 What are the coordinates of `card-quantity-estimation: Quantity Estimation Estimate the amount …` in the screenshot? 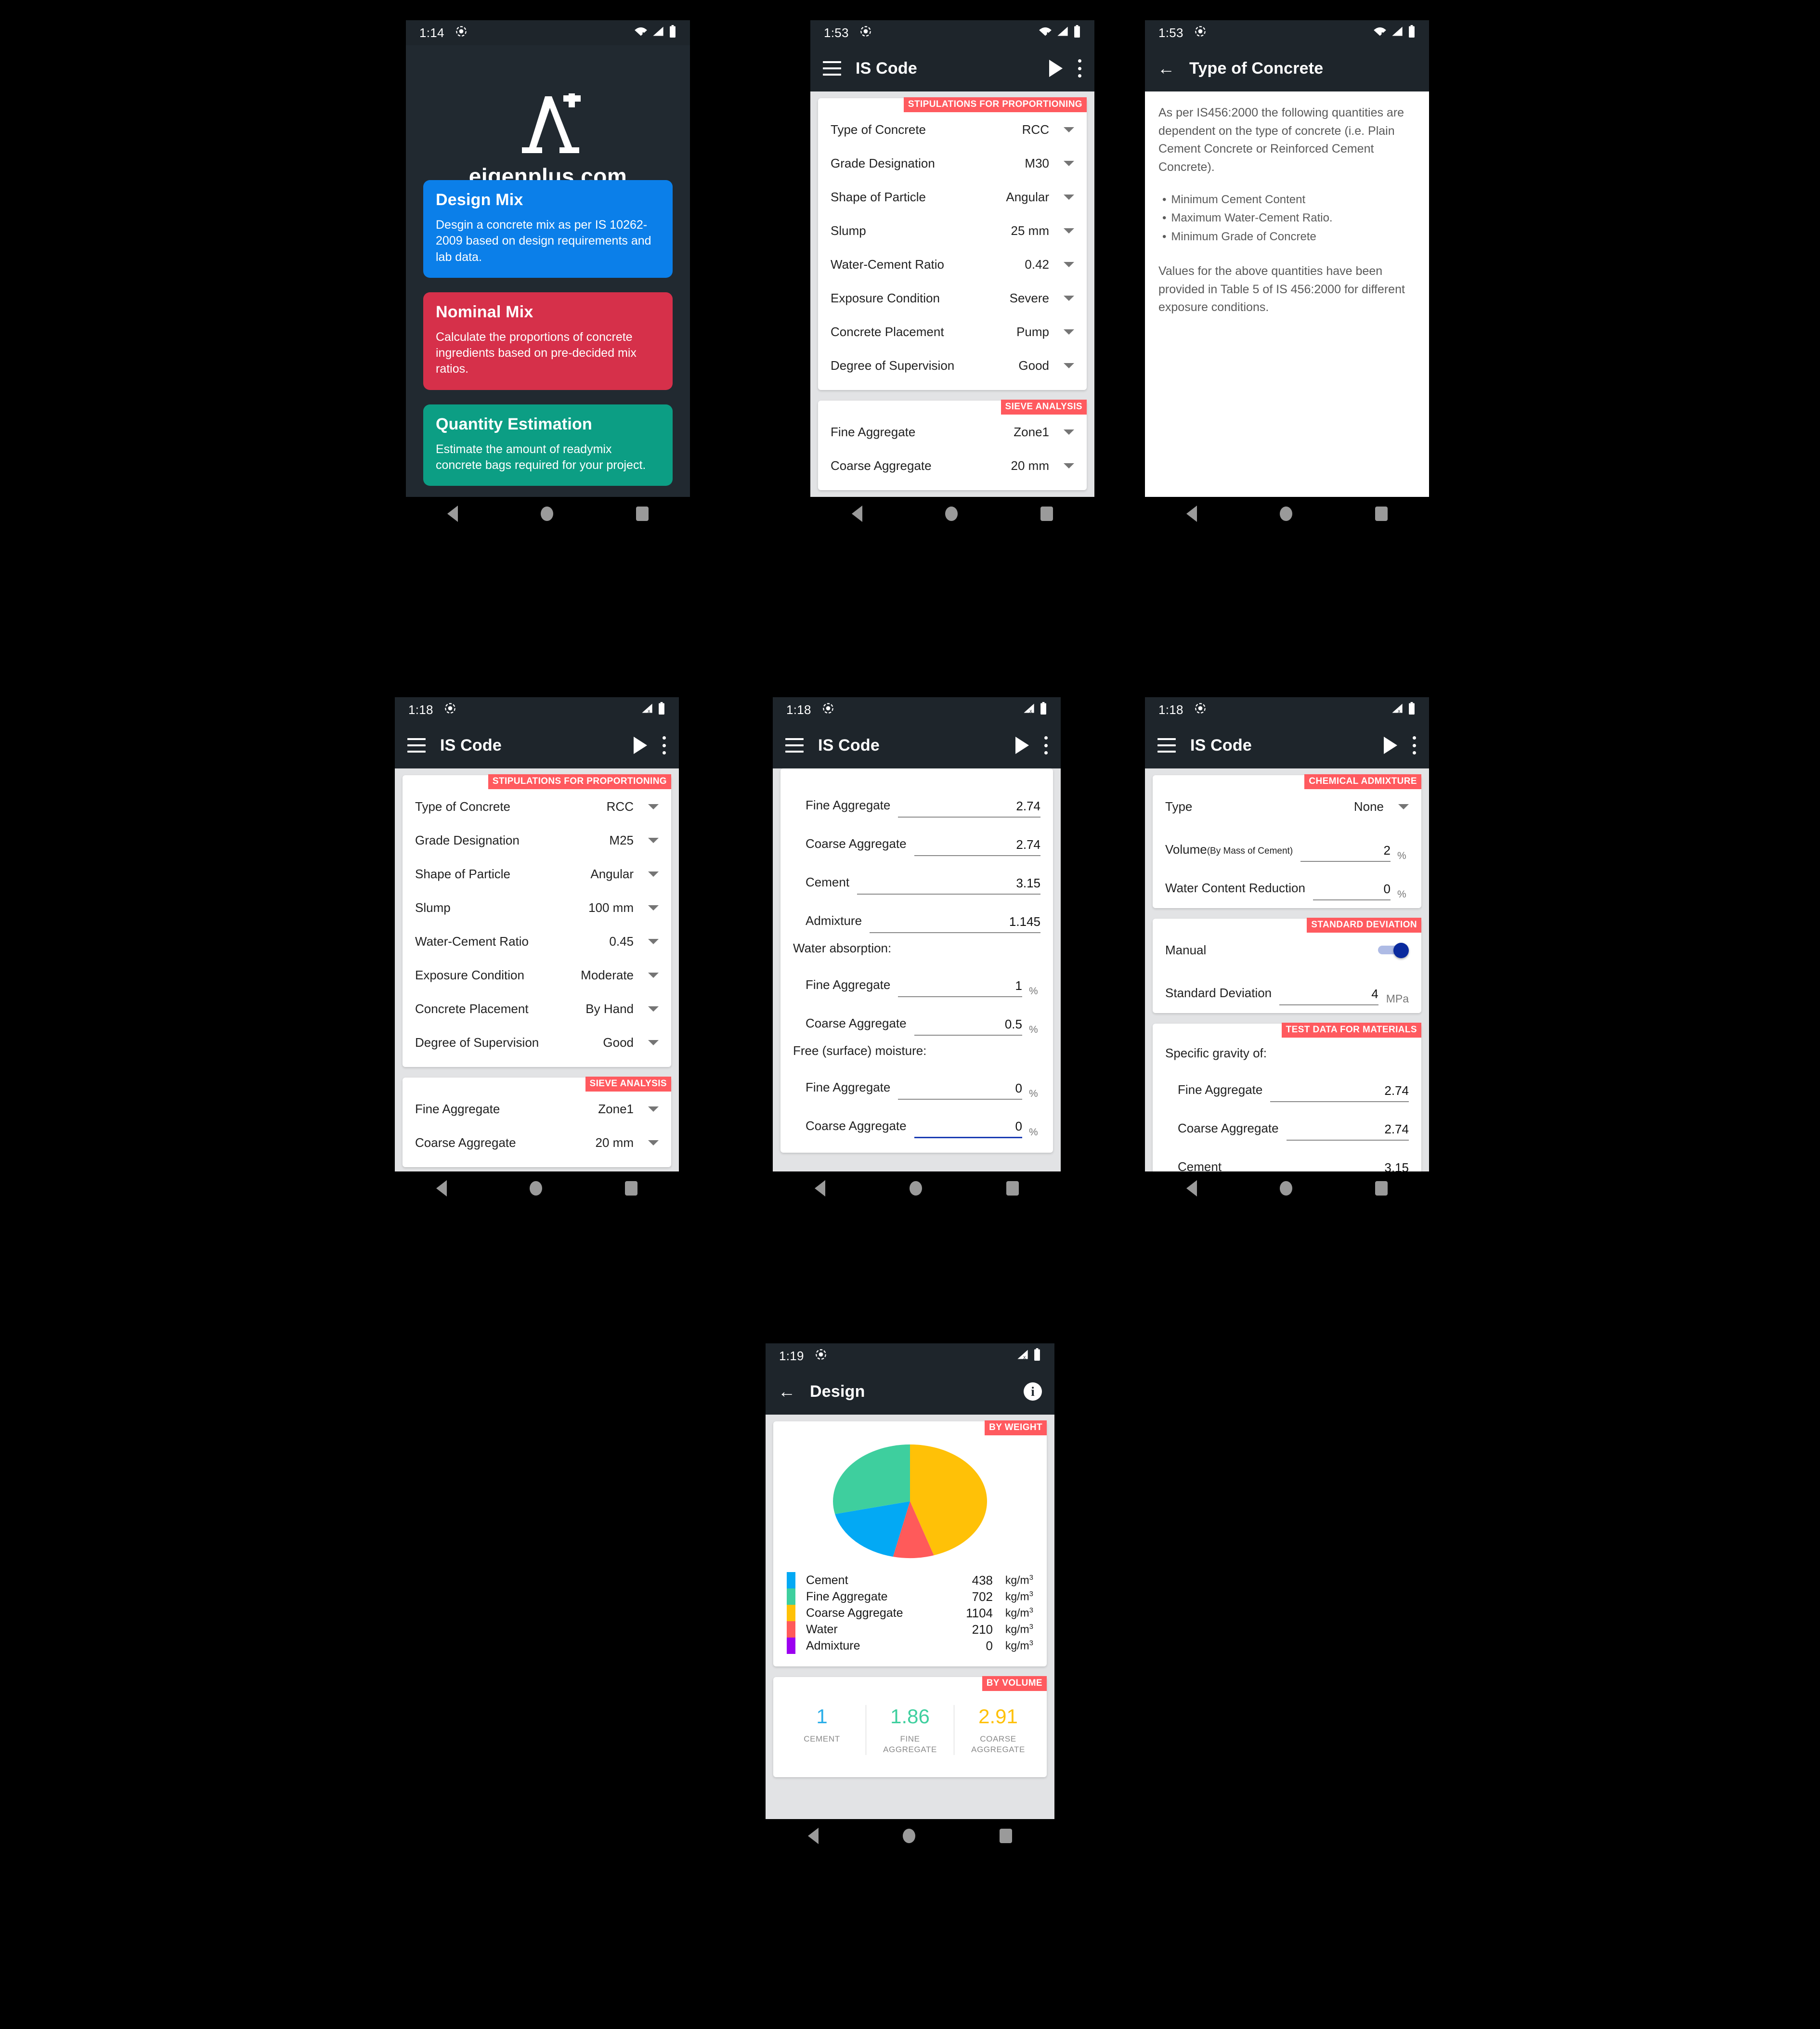 It's located at (548, 445).